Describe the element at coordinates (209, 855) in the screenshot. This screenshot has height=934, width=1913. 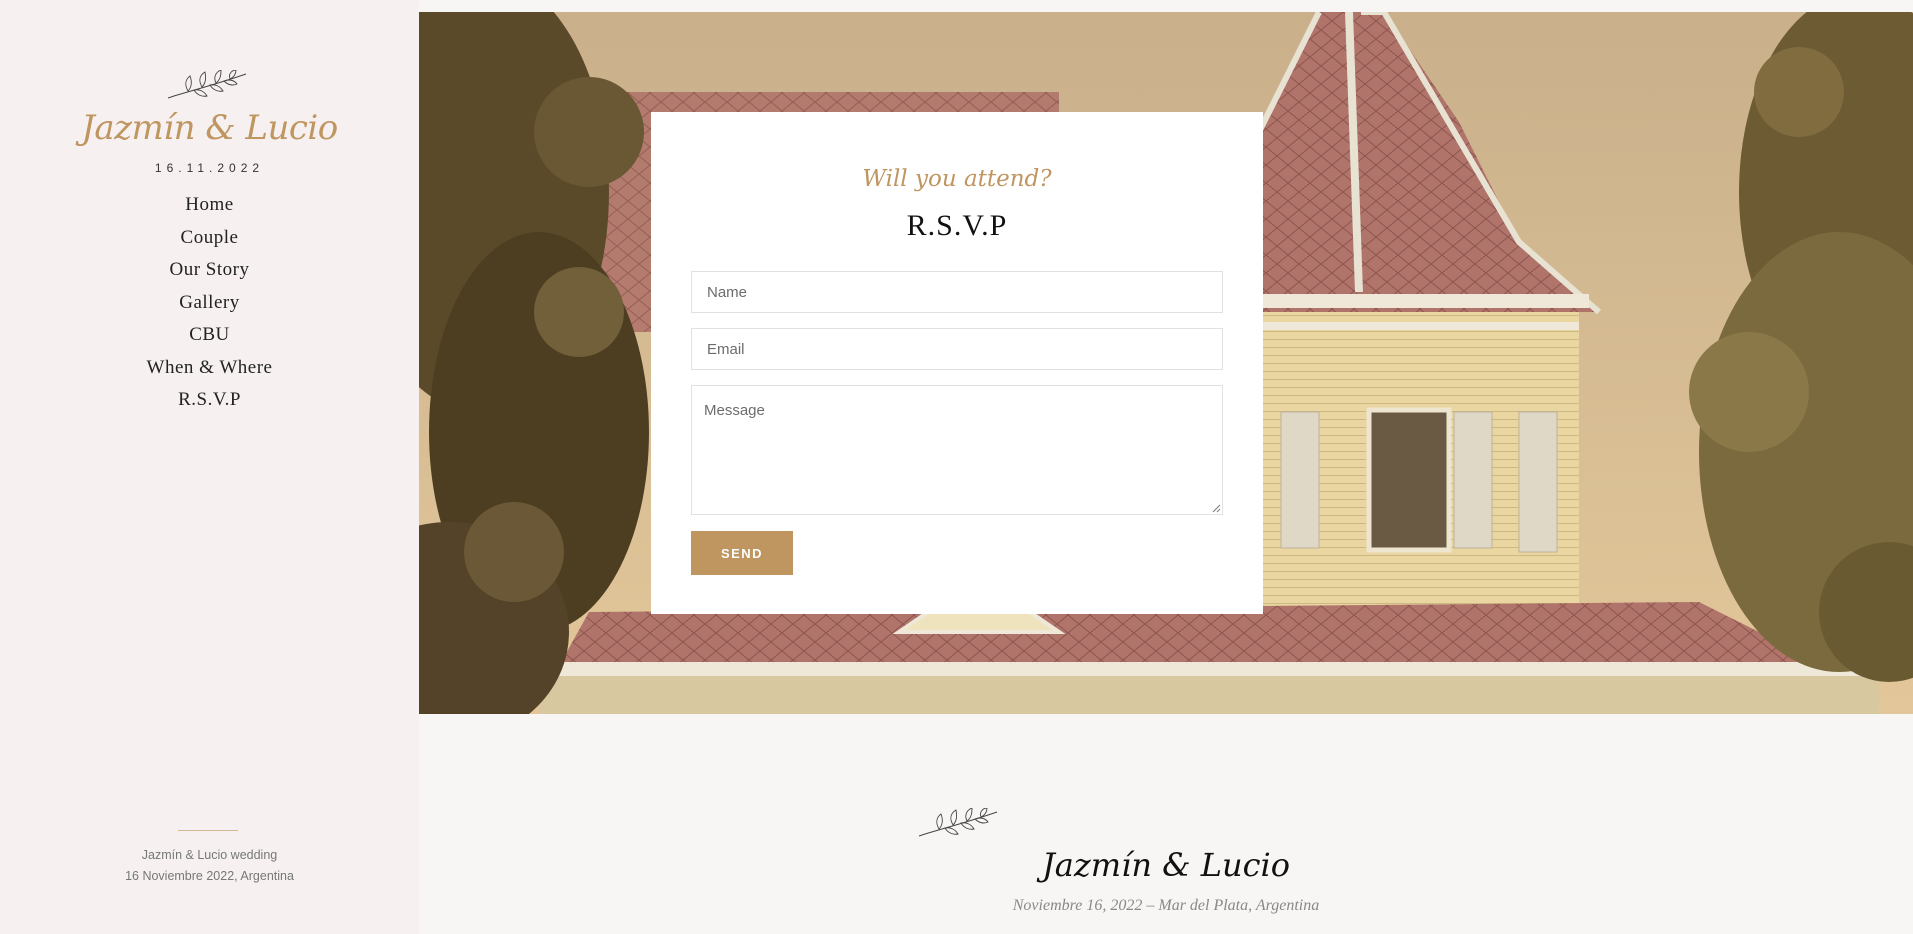
I see `sidebar-footer-line1: Jazmín & Lucio wedding` at that location.